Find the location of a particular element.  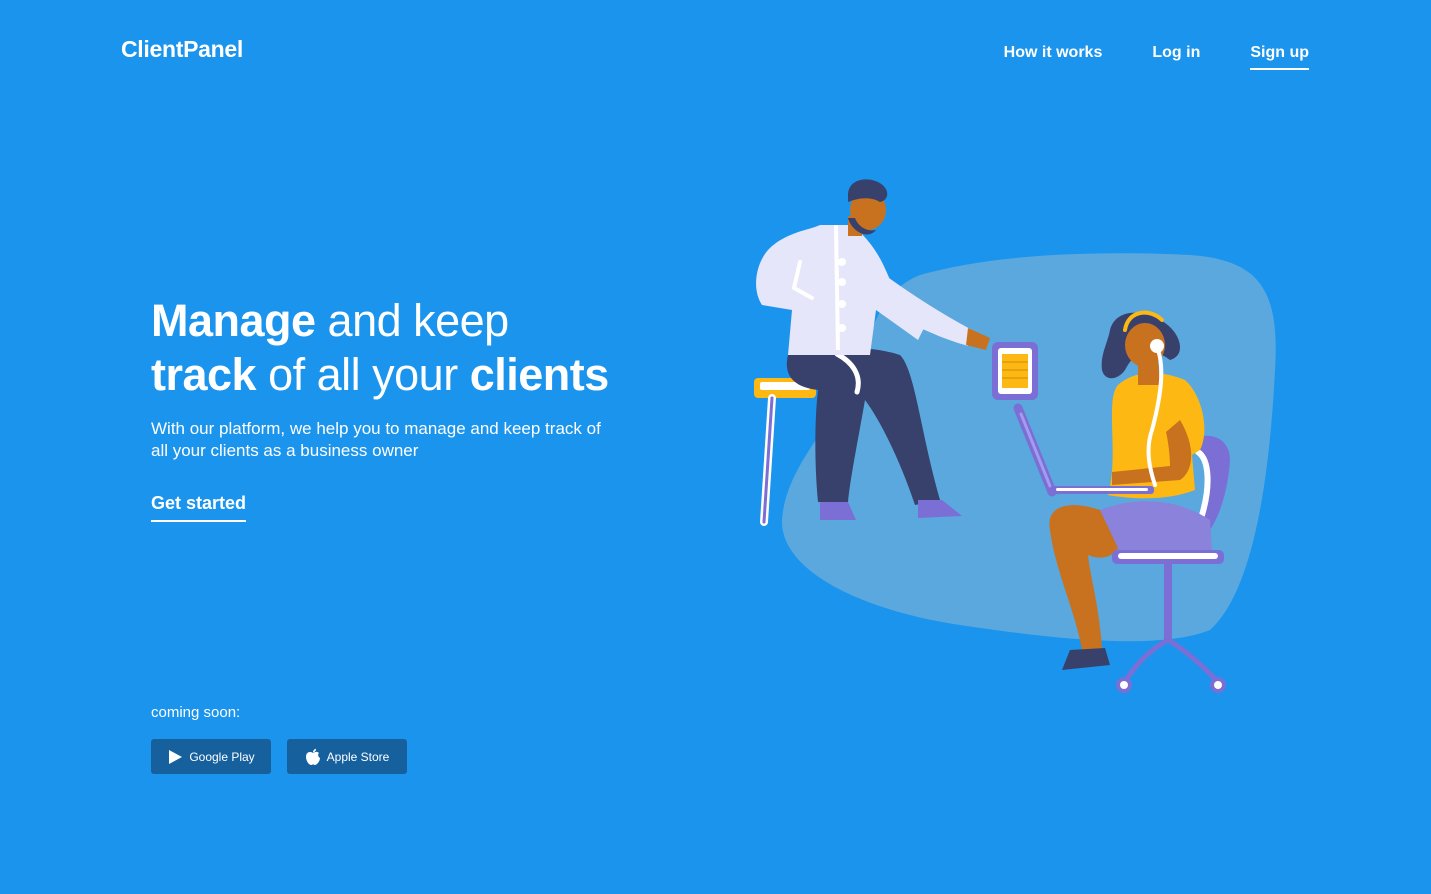

top-nav: How it works Log in Sign up is located at coordinates (1156, 56).